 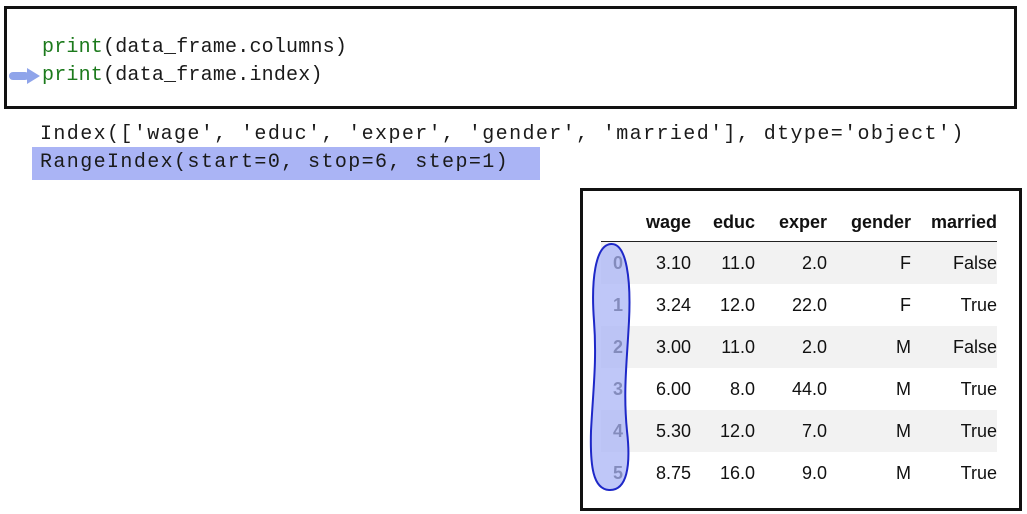 What do you see at coordinates (737, 472) in the screenshot?
I see `cell-educ: 16.0` at bounding box center [737, 472].